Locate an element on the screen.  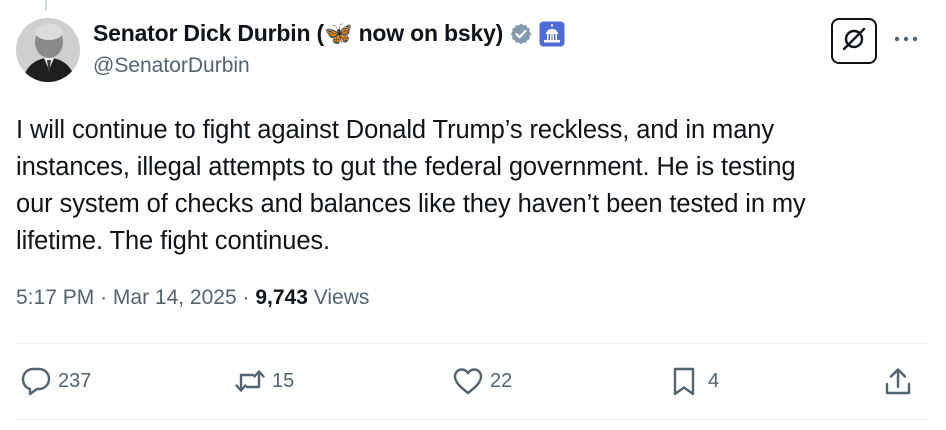
more-dots-icon is located at coordinates (906, 38).